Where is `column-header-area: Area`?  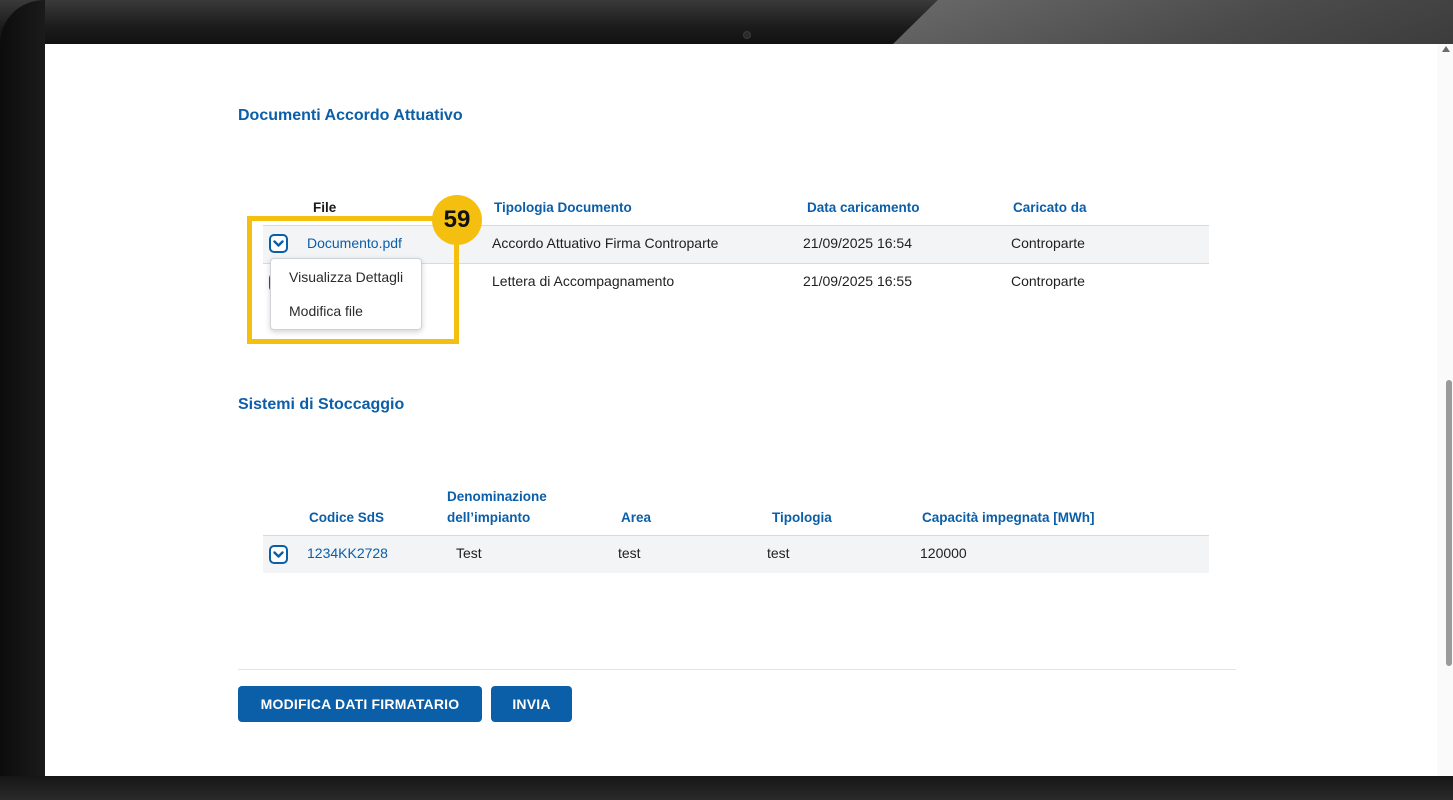
column-header-area: Area is located at coordinates (636, 517).